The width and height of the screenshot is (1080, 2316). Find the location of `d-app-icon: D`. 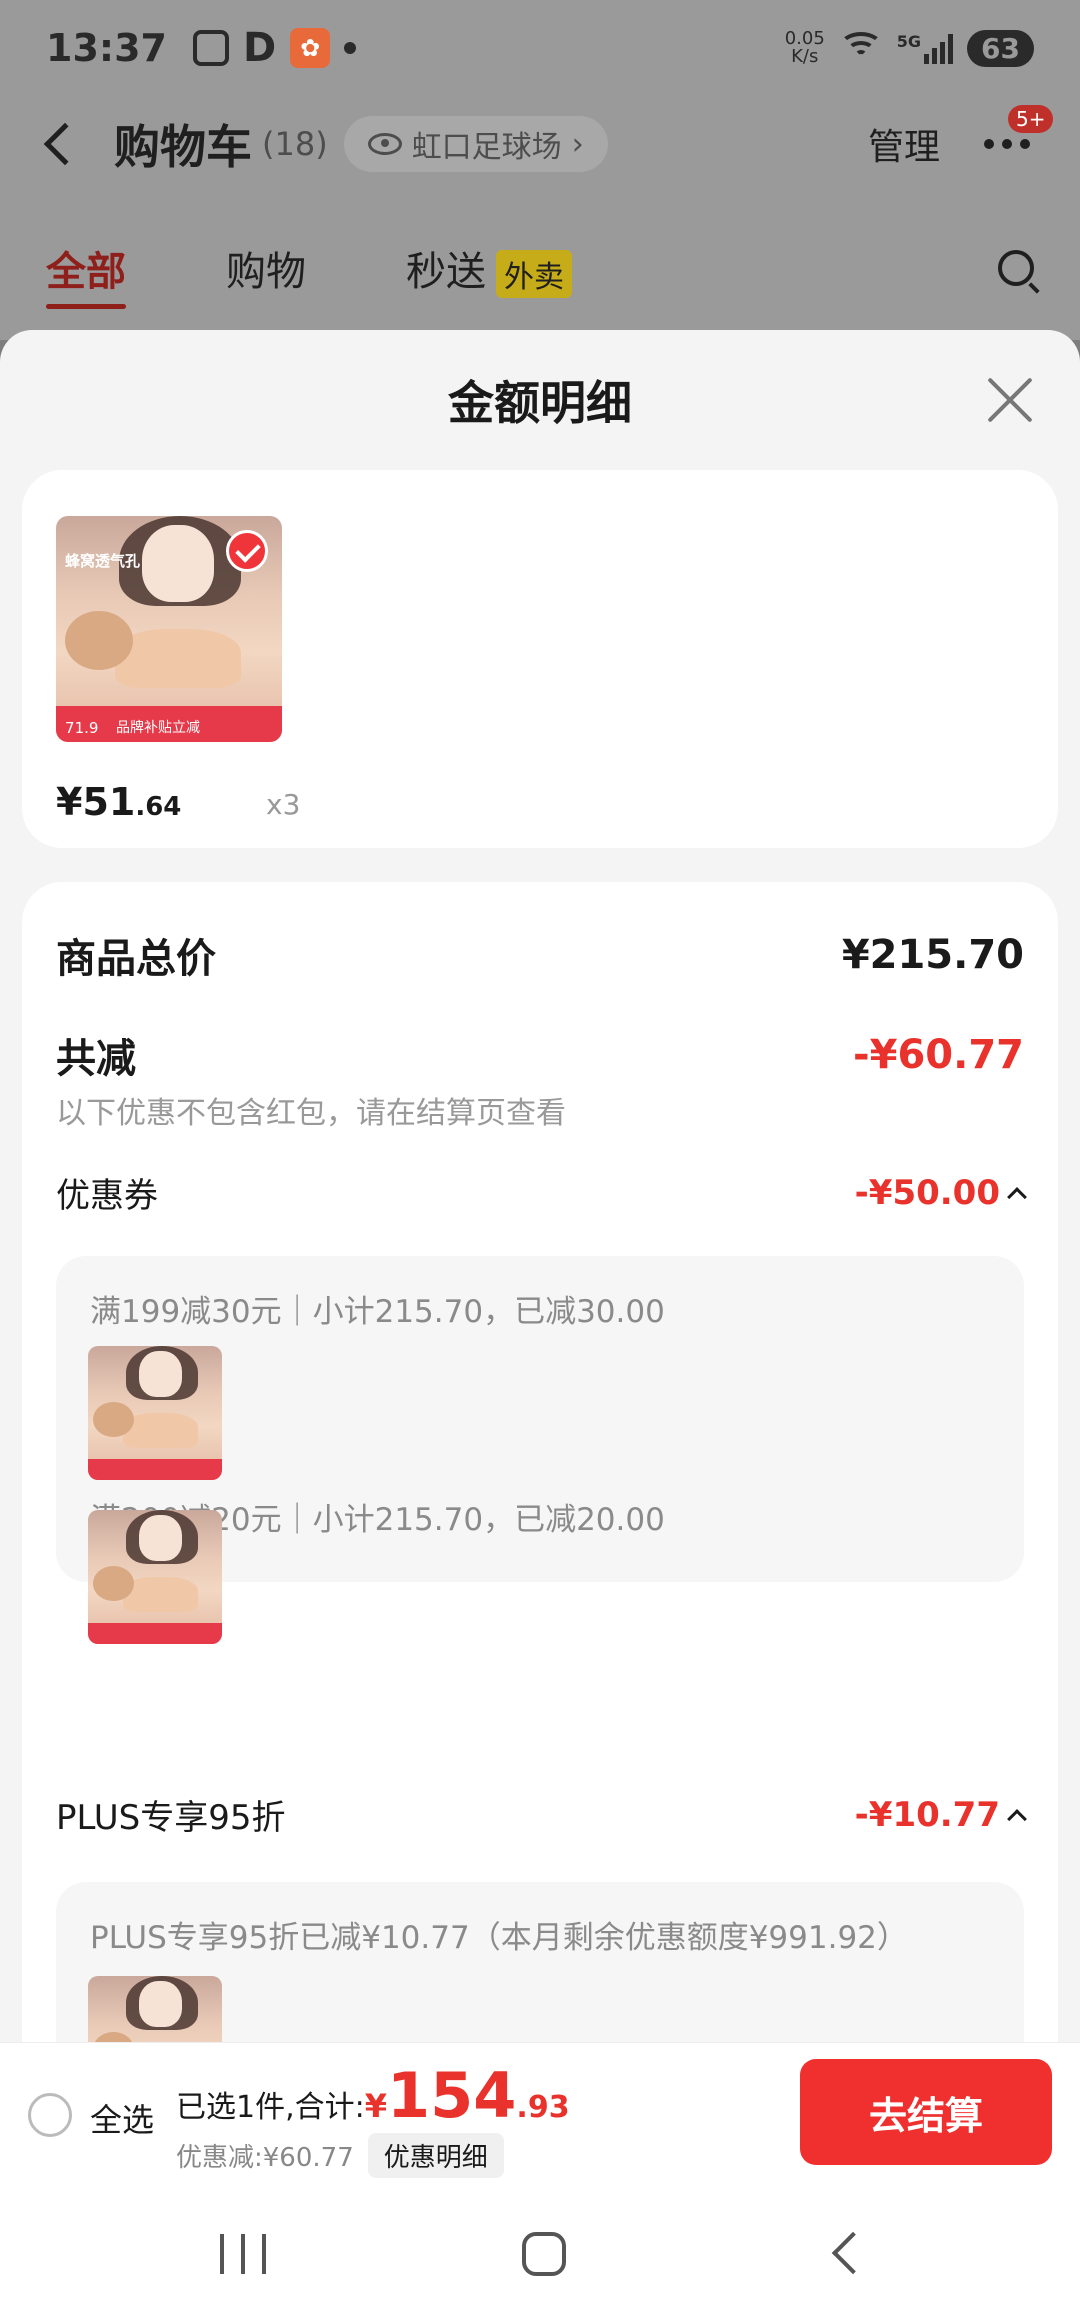

d-app-icon: D is located at coordinates (259, 48).